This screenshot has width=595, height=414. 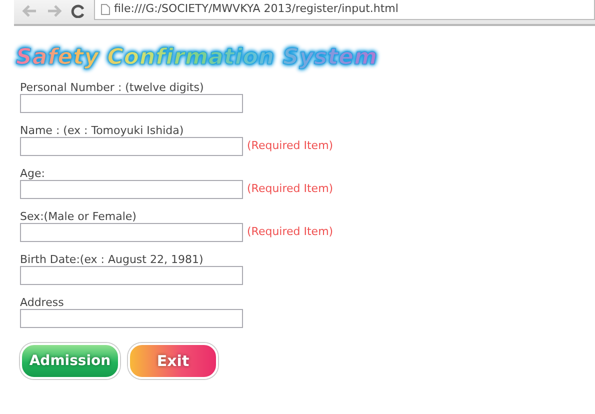 What do you see at coordinates (30, 11) in the screenshot?
I see `back-icon` at bounding box center [30, 11].